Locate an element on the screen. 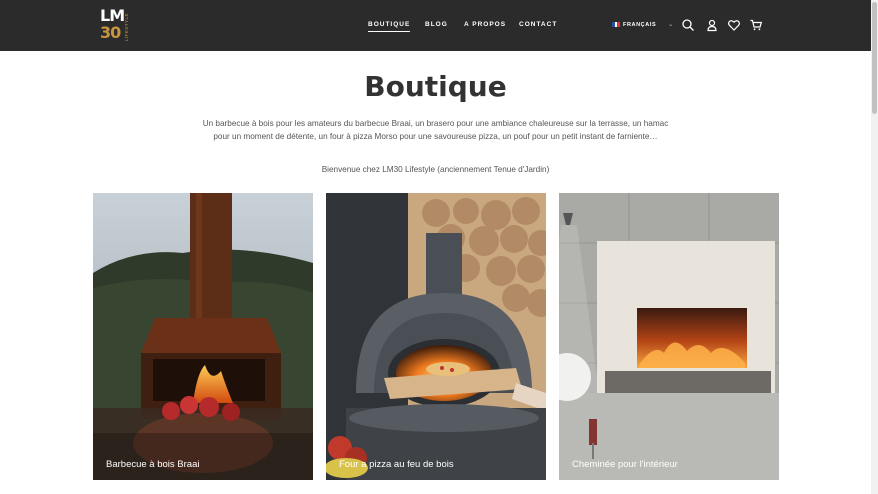  heart-icon is located at coordinates (734, 25).